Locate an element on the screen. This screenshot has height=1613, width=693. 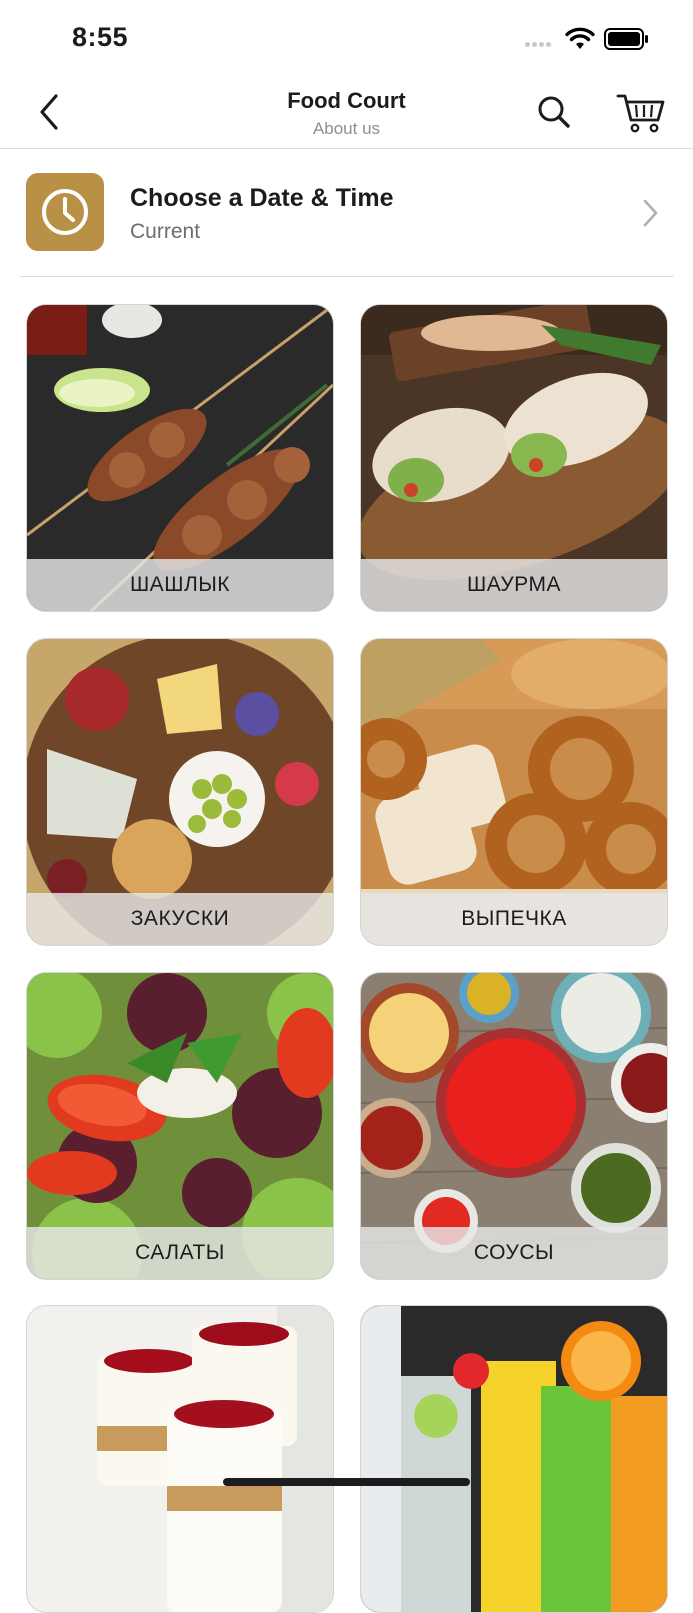
category-card-desserts is located at coordinates (180, 1459).